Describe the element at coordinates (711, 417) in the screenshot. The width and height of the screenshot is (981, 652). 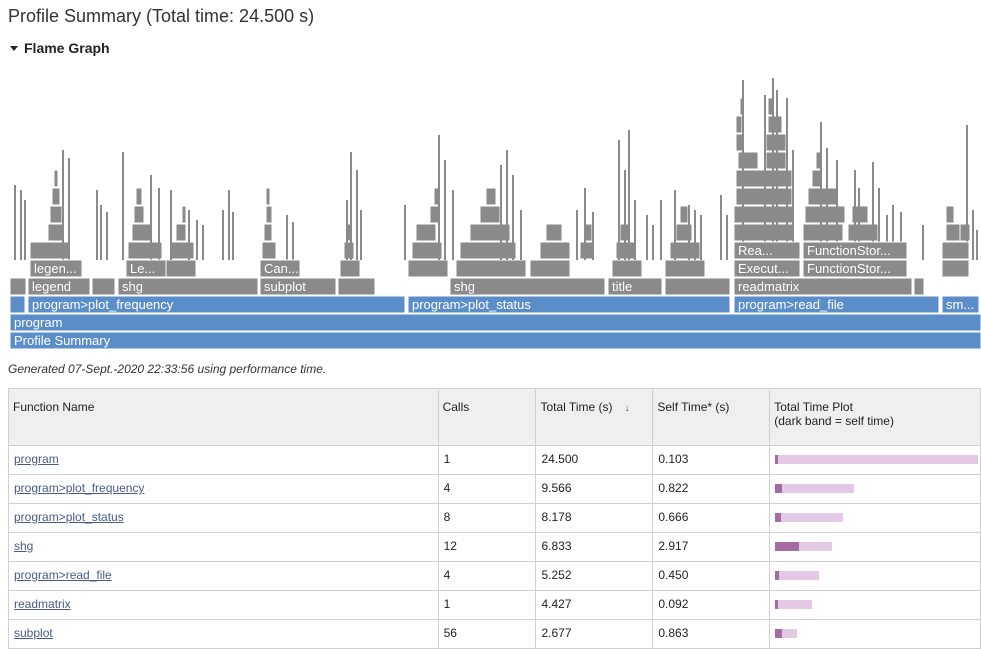
I see `col-self-time: Self Time* (s)` at that location.